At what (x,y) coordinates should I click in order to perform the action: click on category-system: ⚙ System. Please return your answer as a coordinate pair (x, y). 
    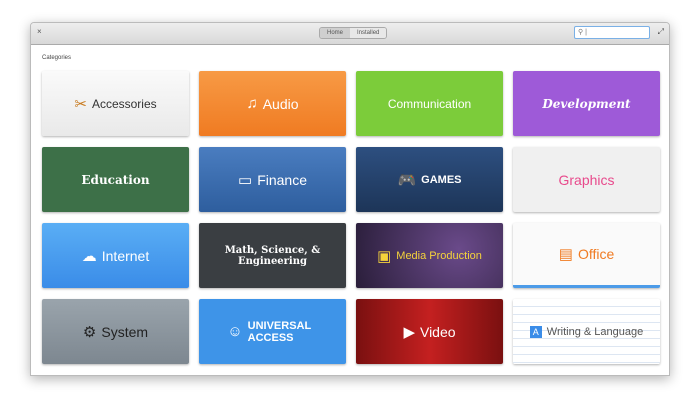
    Looking at the image, I should click on (115, 331).